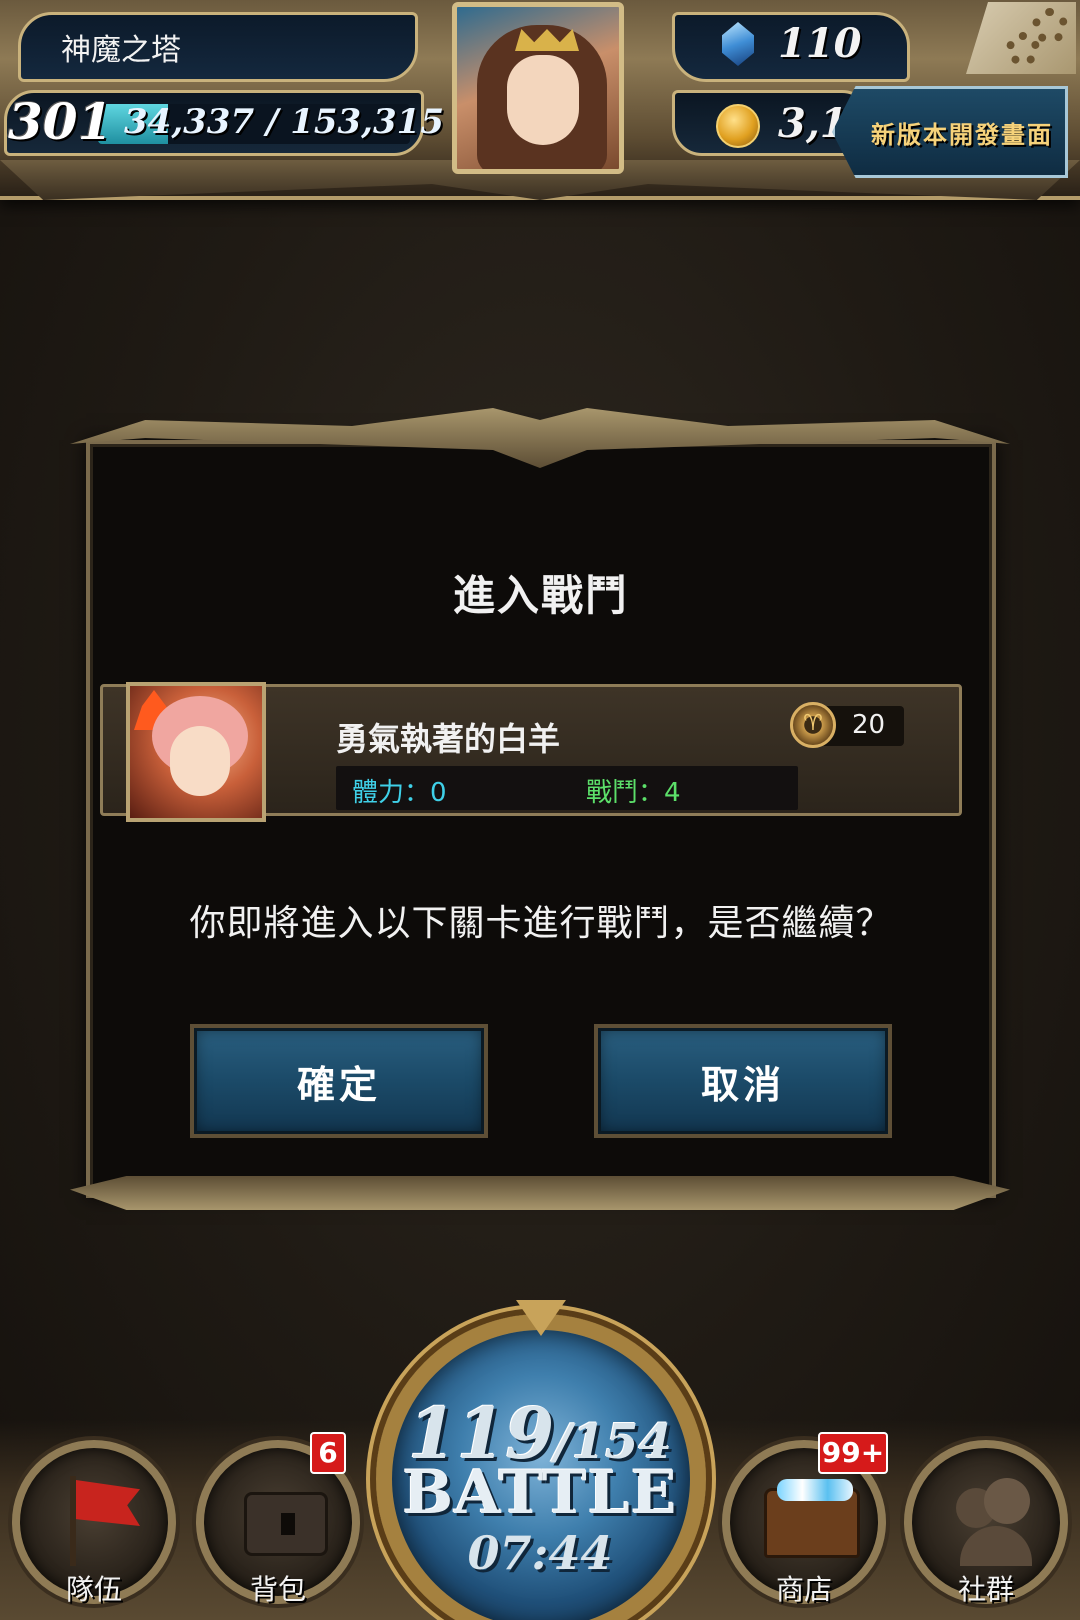 The width and height of the screenshot is (1080, 1620). Describe the element at coordinates (540, 1493) in the screenshot. I see `battle-label: BATTLE` at that location.